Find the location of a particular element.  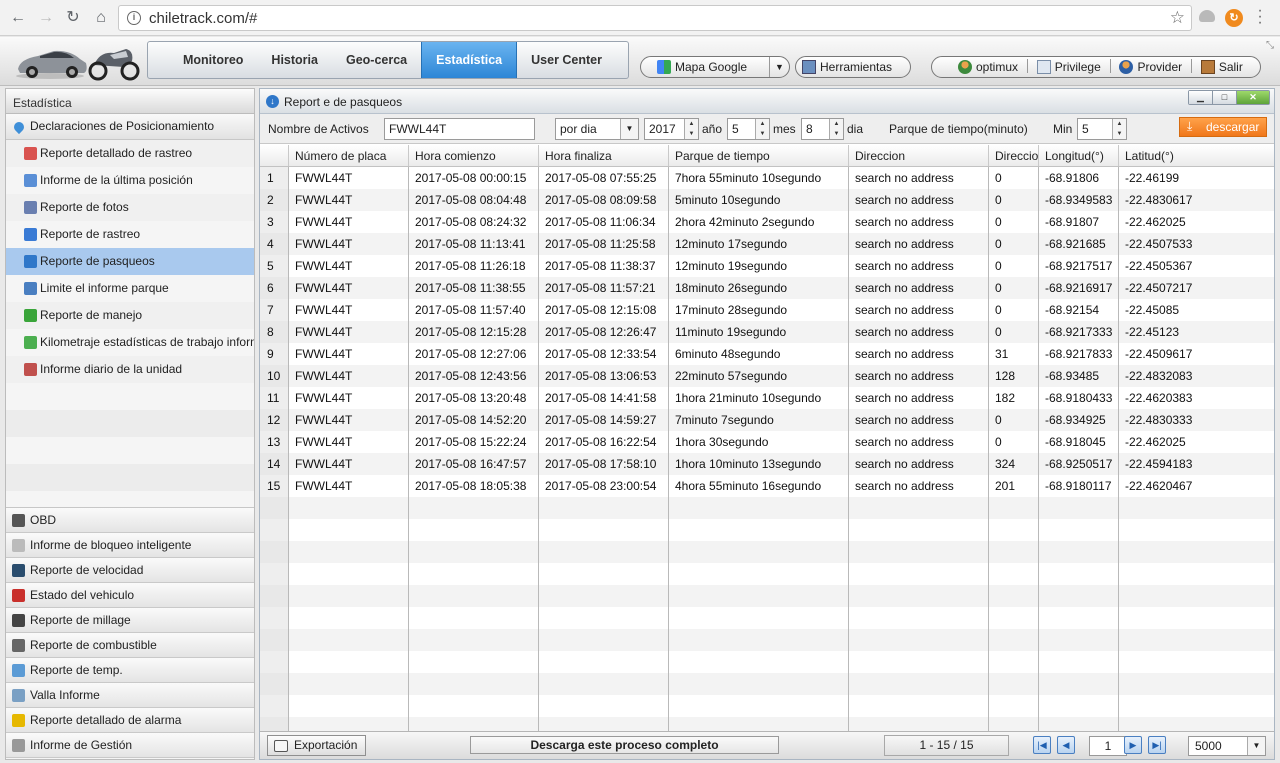

tab-geo-cerca: Geo-cerca is located at coordinates (376, 60).